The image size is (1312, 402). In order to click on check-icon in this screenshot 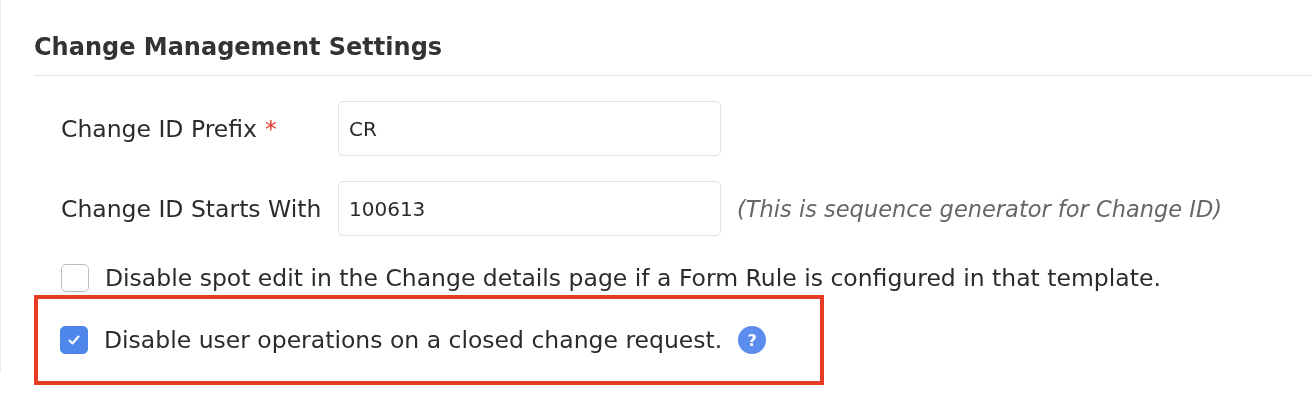, I will do `click(74, 340)`.